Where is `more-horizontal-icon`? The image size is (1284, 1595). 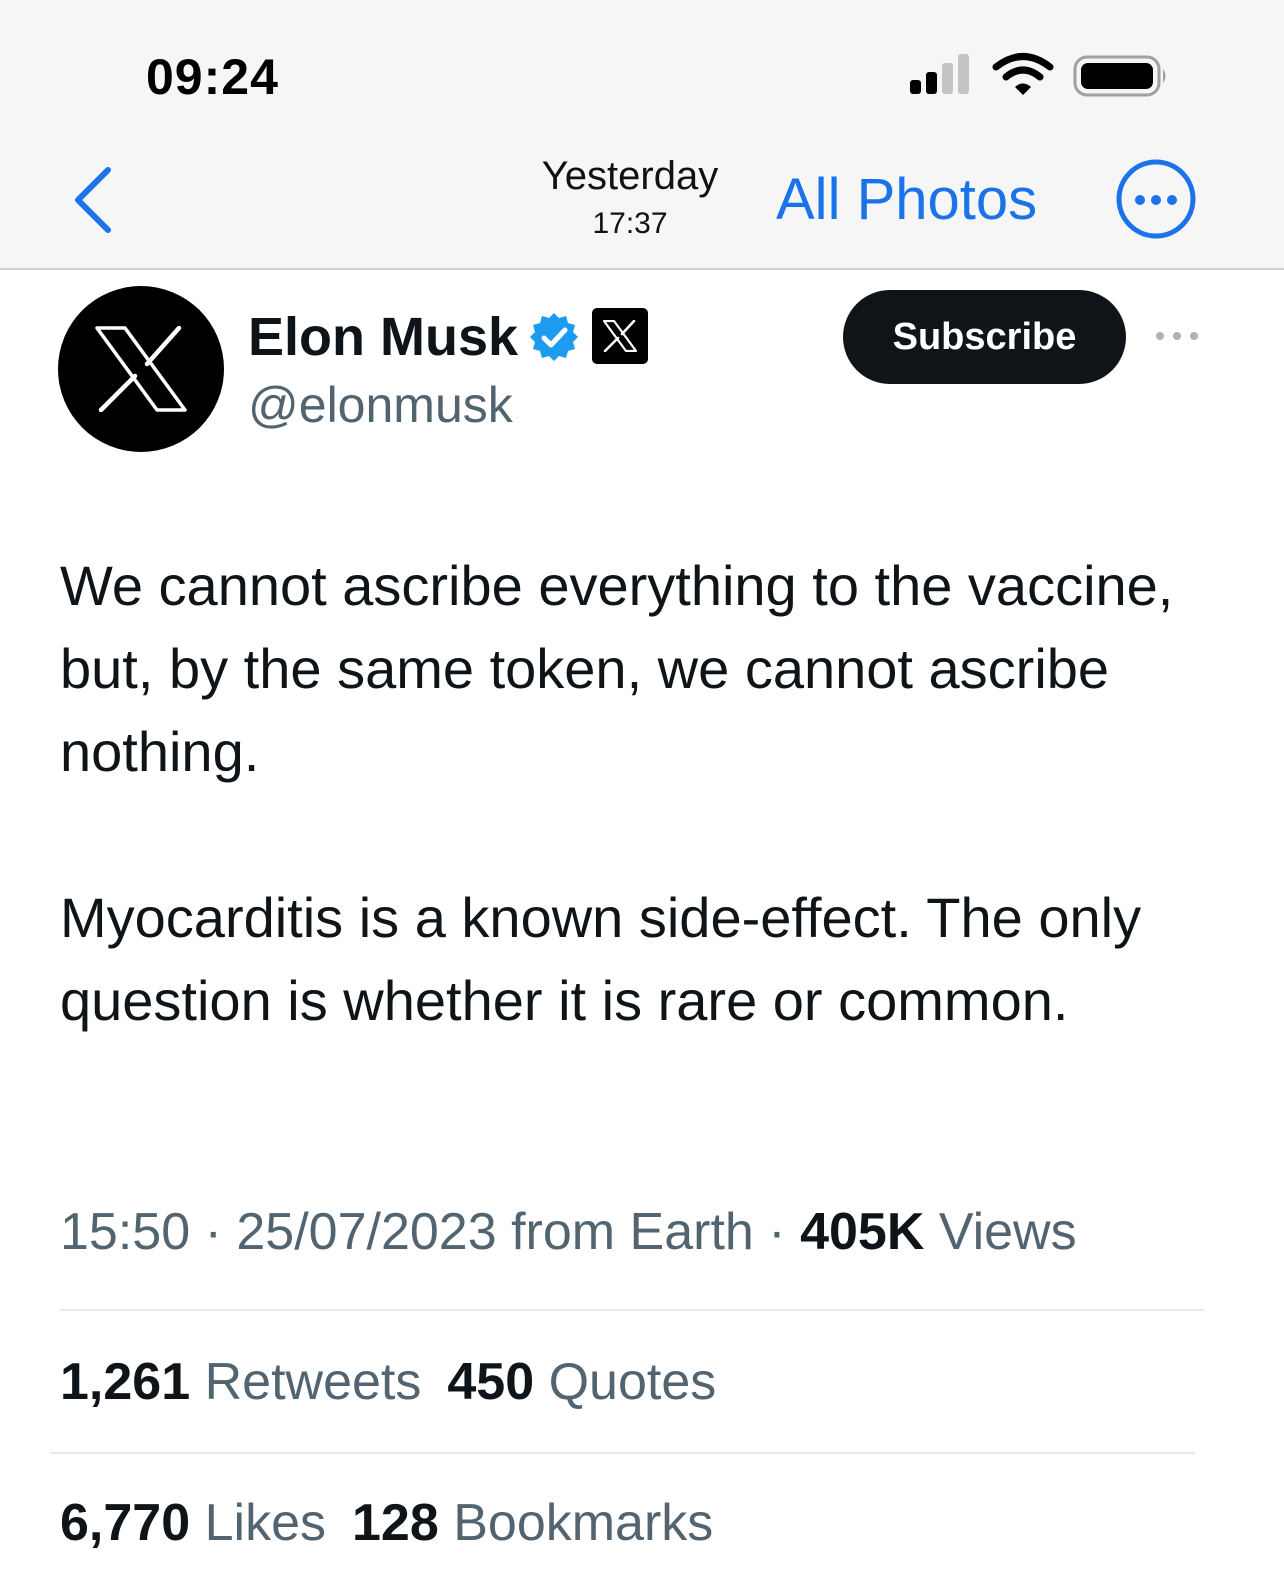
more-horizontal-icon is located at coordinates (1177, 336).